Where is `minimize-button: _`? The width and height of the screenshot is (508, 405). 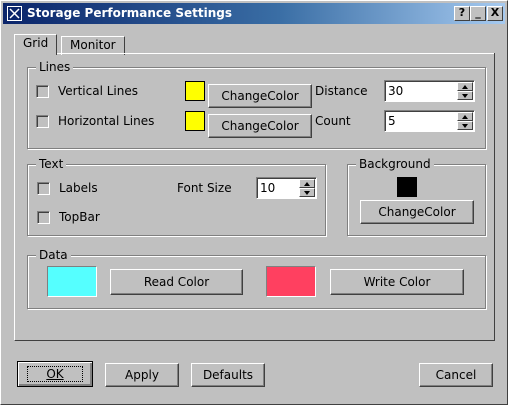
minimize-button: _ is located at coordinates (478, 13).